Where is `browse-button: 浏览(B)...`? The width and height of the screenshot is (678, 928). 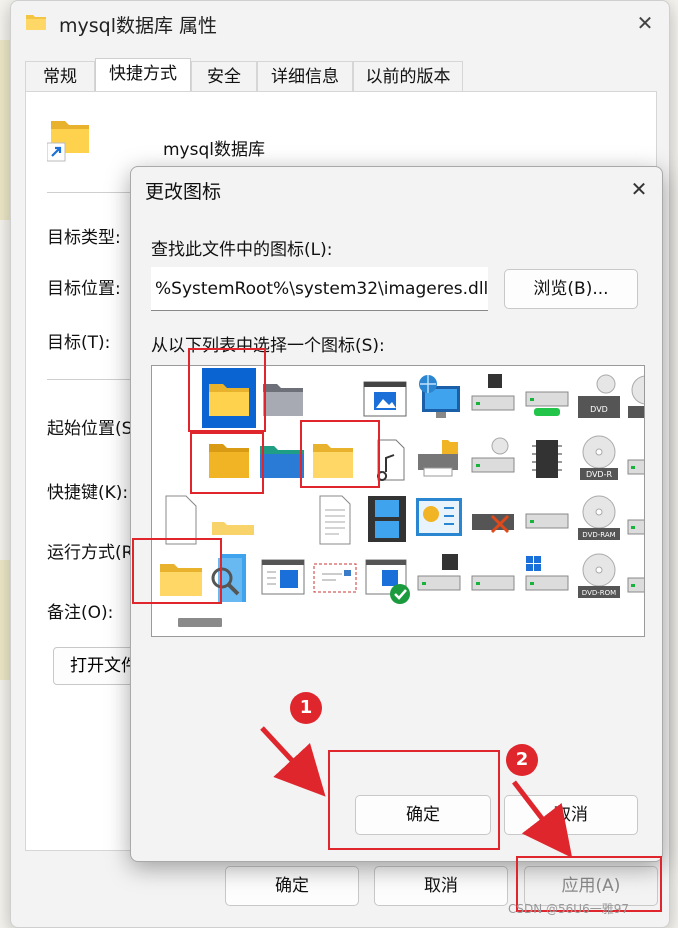
browse-button: 浏览(B)... is located at coordinates (571, 289).